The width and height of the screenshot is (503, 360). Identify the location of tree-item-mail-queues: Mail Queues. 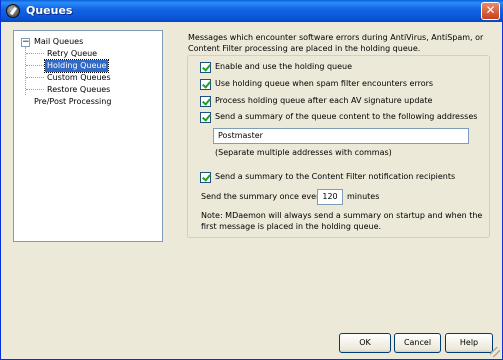
(58, 42).